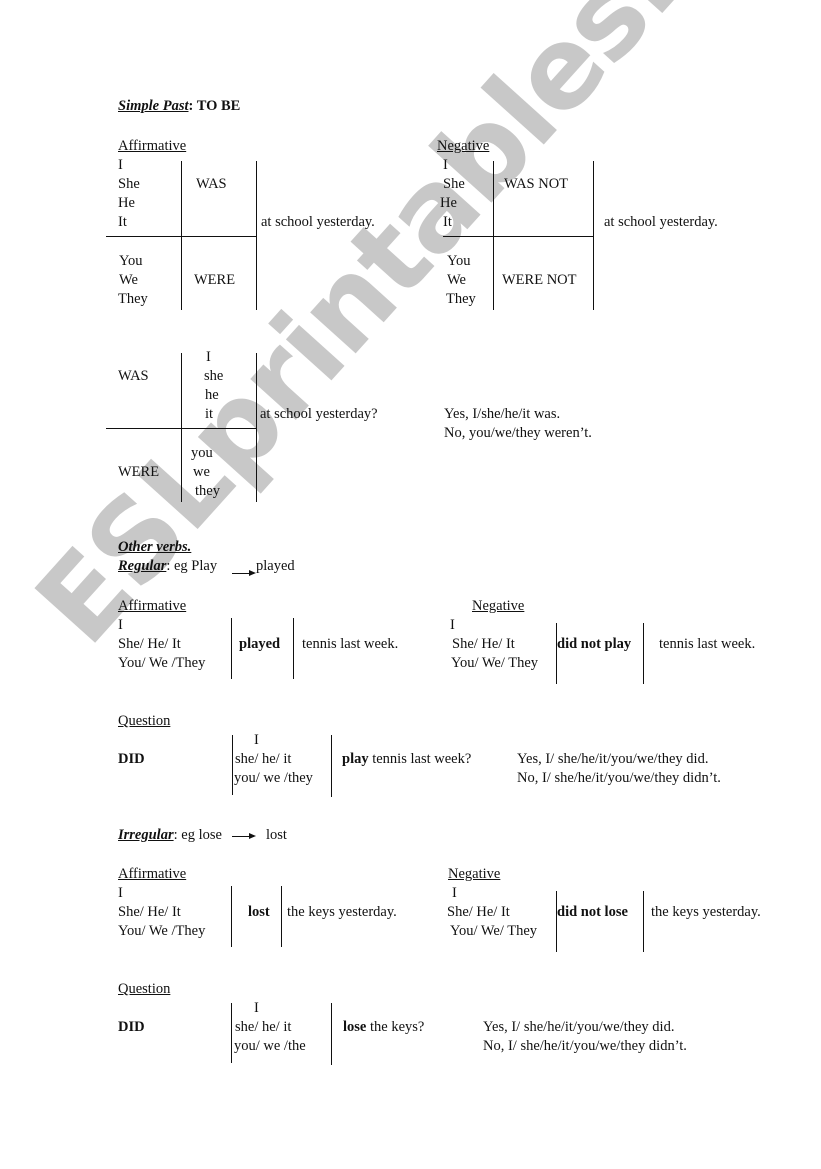  Describe the element at coordinates (319, 414) in the screenshot. I see `tobe-q-complement: at school yesterday?` at that location.